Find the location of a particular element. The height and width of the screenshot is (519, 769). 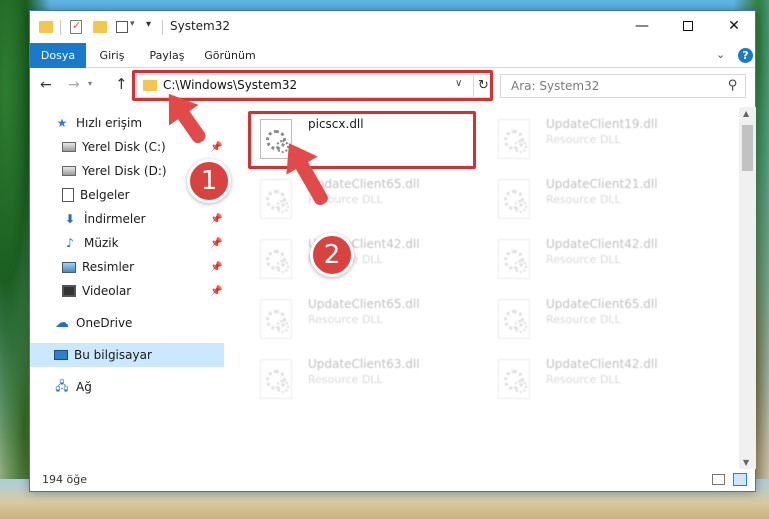

close-button: ✕ is located at coordinates (734, 26).